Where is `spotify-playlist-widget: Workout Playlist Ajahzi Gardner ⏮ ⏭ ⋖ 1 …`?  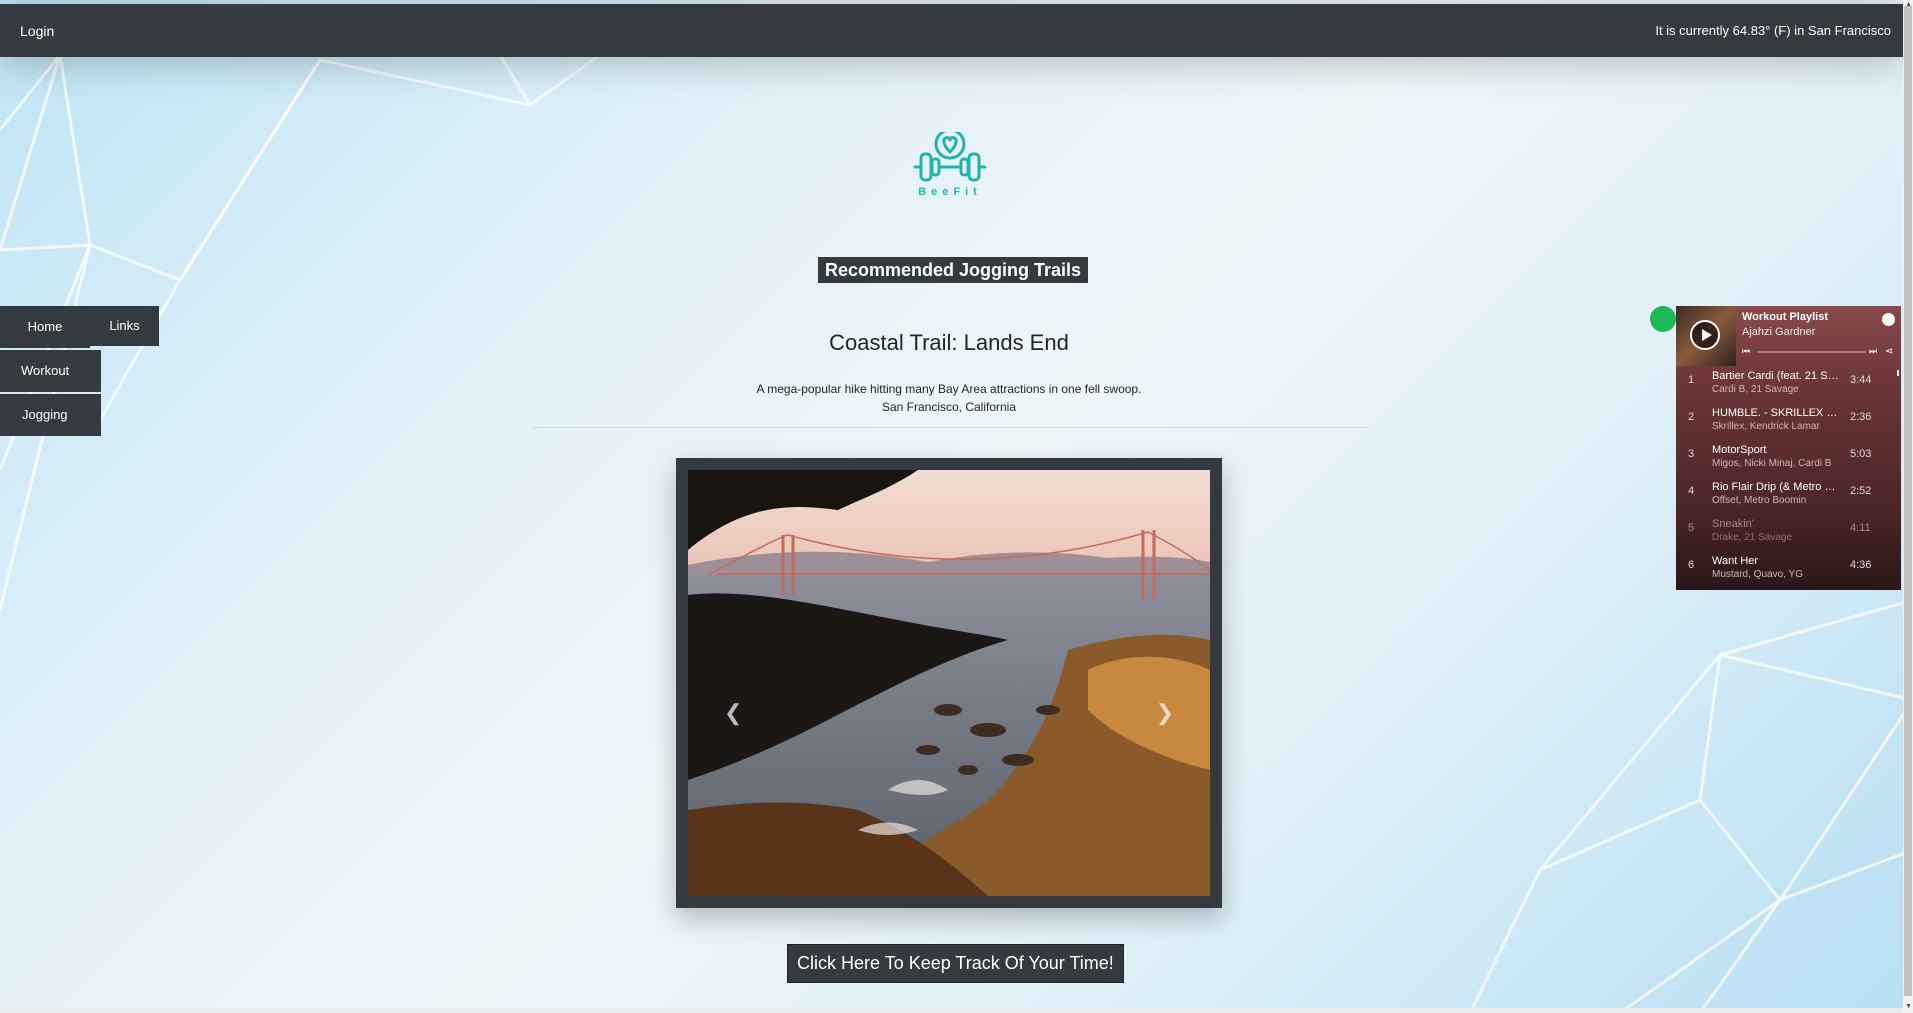 spotify-playlist-widget: Workout Playlist Ajahzi Gardner ⏮ ⏭ ⋖ 1 … is located at coordinates (1788, 448).